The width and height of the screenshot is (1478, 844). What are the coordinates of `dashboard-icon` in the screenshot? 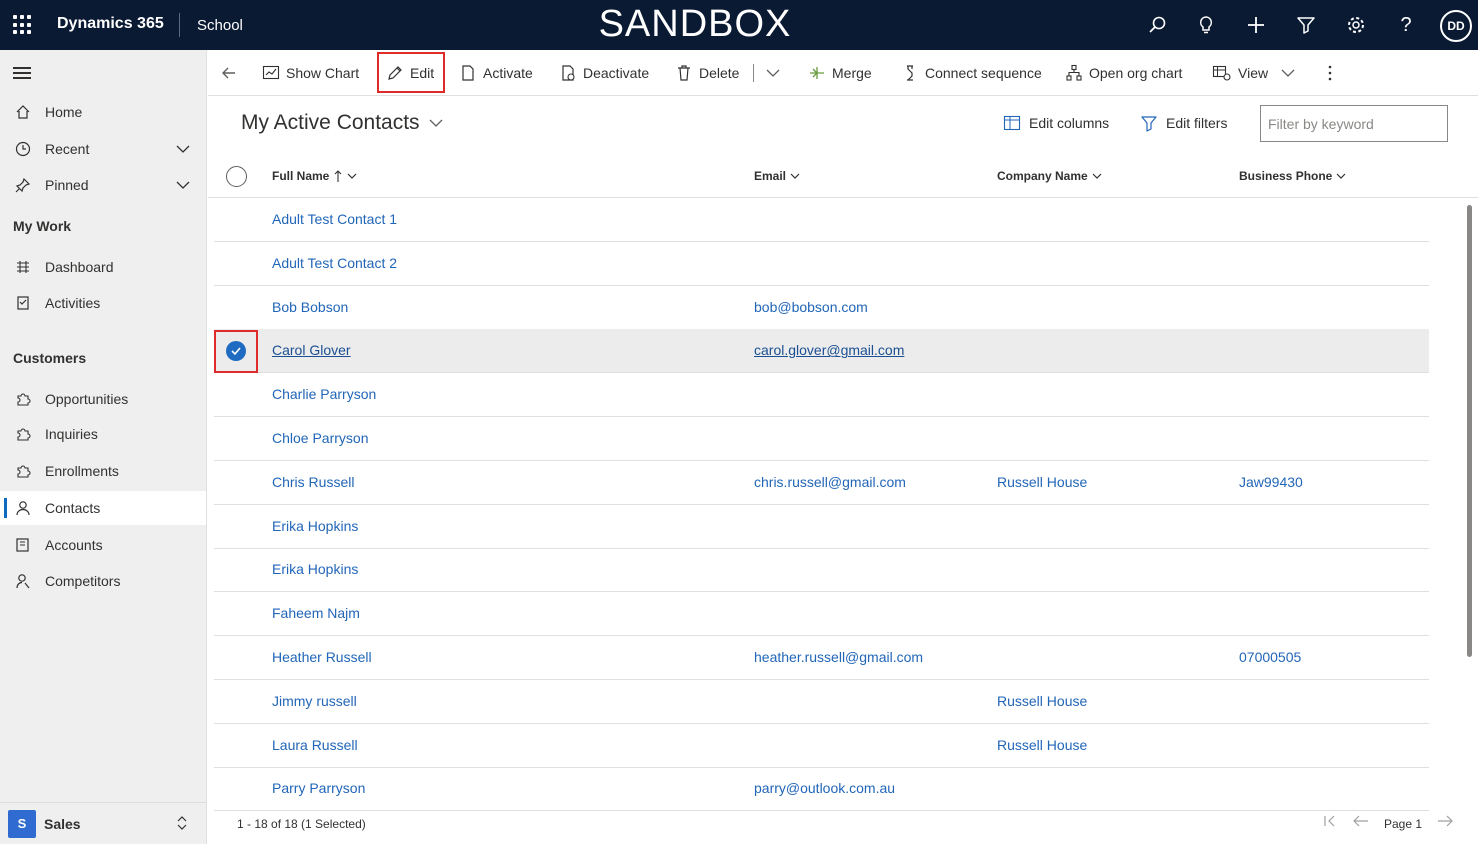 It's located at (23, 267).